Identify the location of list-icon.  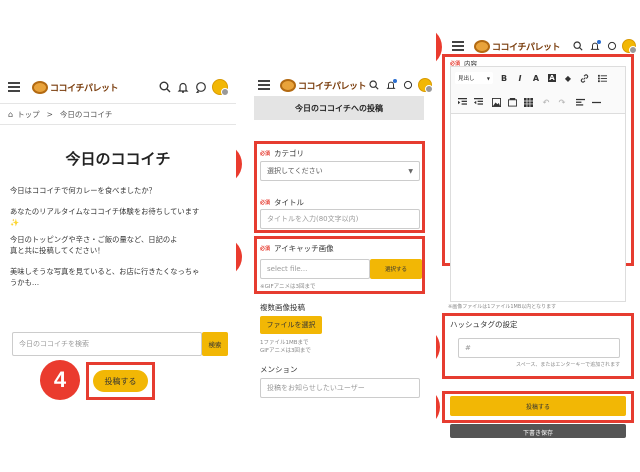
(602, 78).